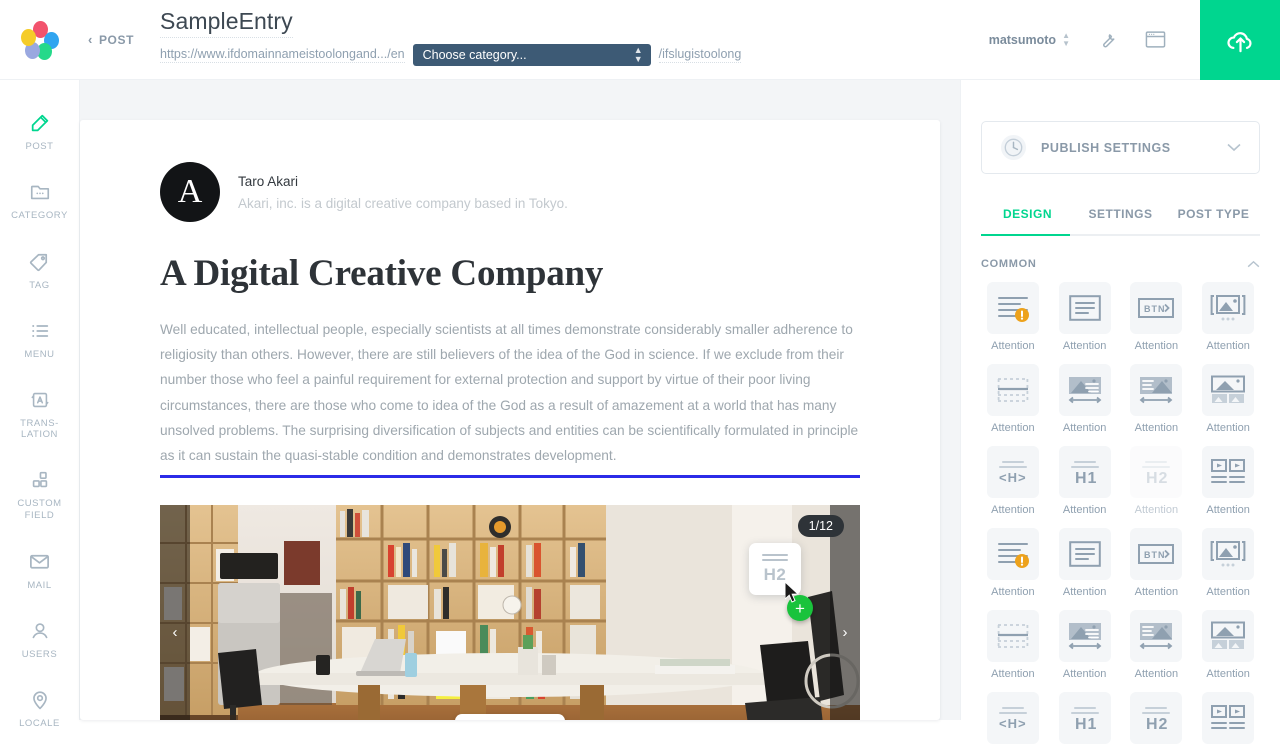 The height and width of the screenshot is (750, 1280). What do you see at coordinates (39, 640) in the screenshot?
I see `sidebar-item-users: USERS` at bounding box center [39, 640].